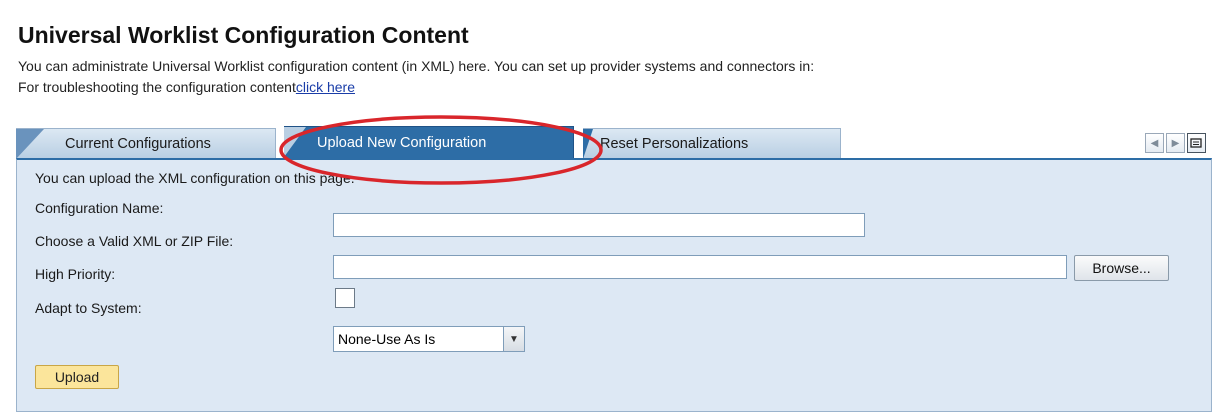  What do you see at coordinates (325, 87) in the screenshot?
I see `troubleshoot-link: click here` at bounding box center [325, 87].